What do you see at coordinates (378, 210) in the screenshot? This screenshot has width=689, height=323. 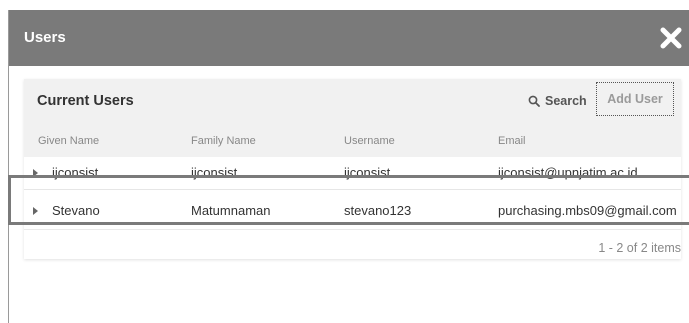 I see `cell-username: stevano123` at bounding box center [378, 210].